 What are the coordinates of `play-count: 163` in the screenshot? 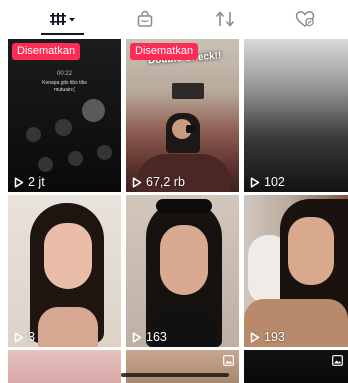 It's located at (149, 337).